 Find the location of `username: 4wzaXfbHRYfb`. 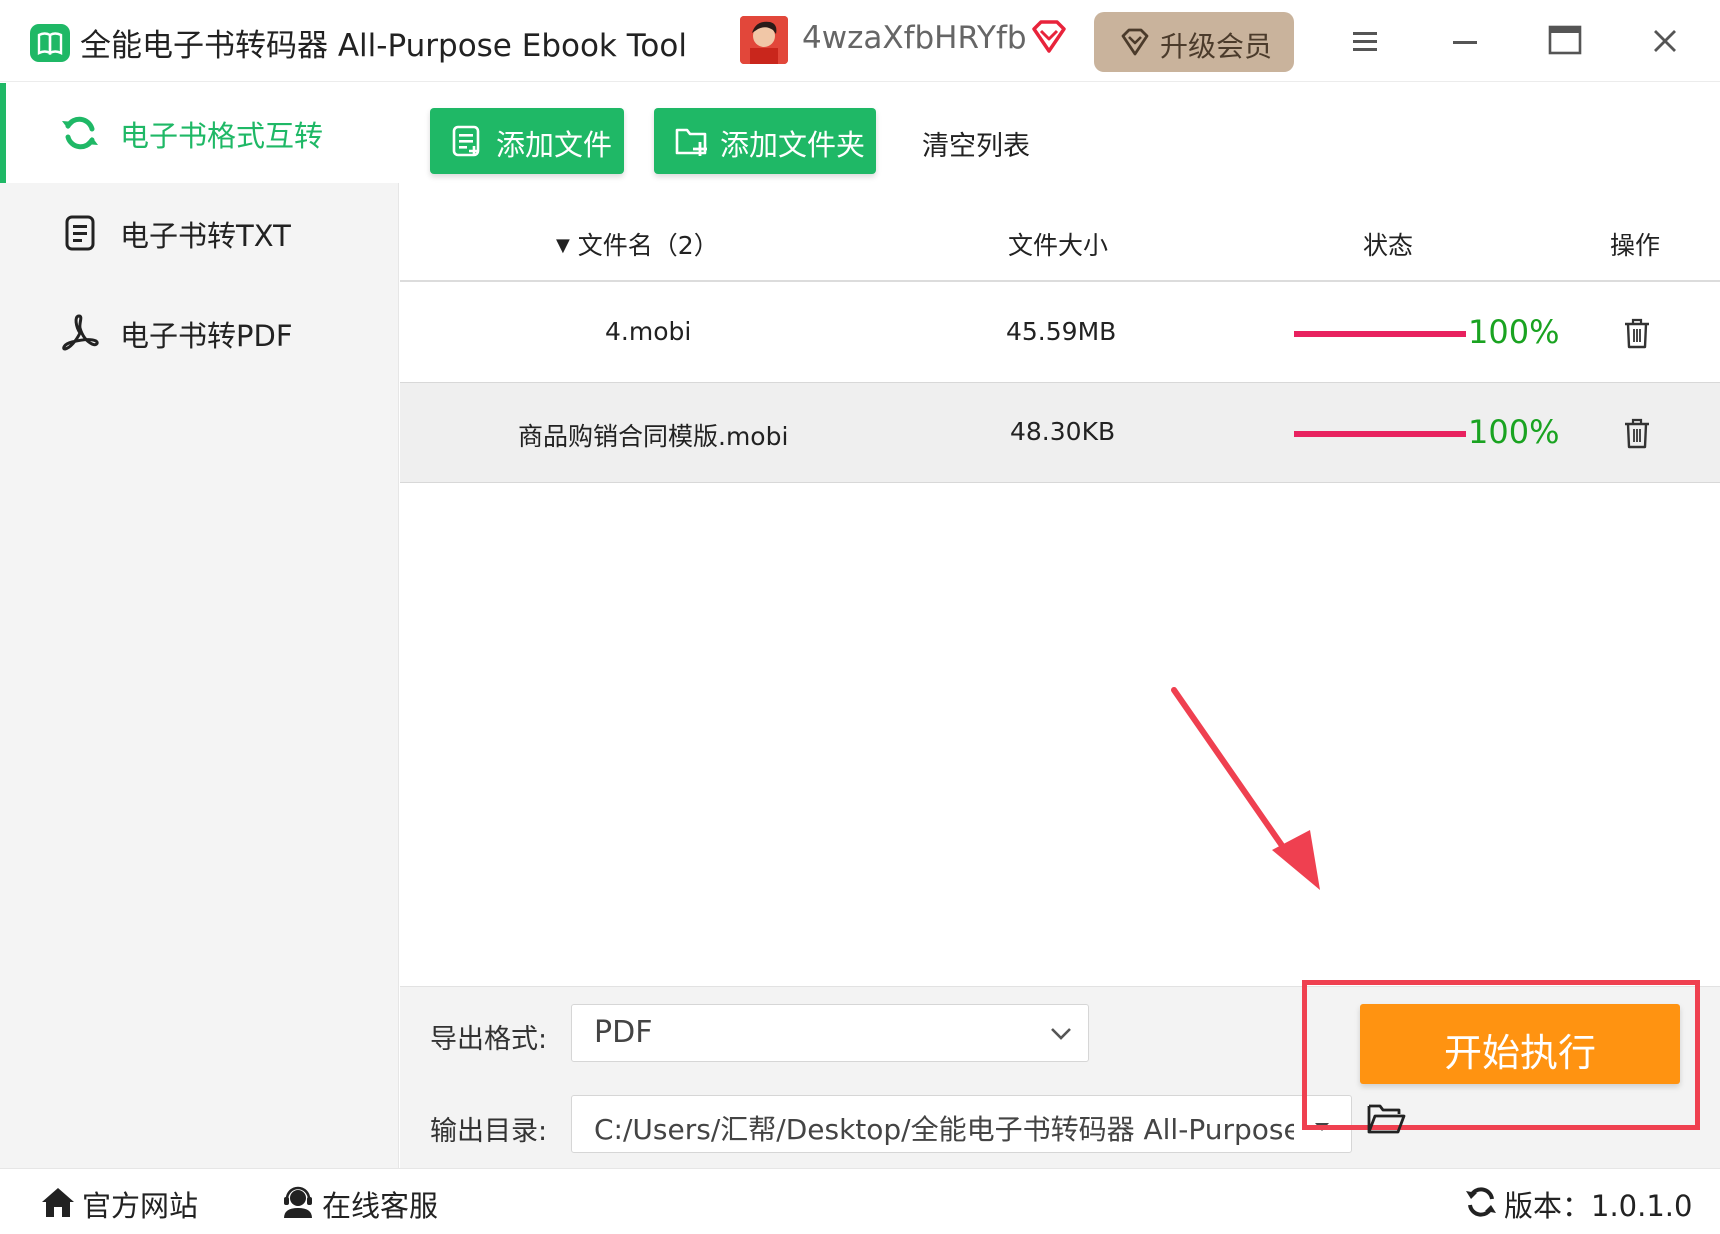

username: 4wzaXfbHRYfb is located at coordinates (914, 38).